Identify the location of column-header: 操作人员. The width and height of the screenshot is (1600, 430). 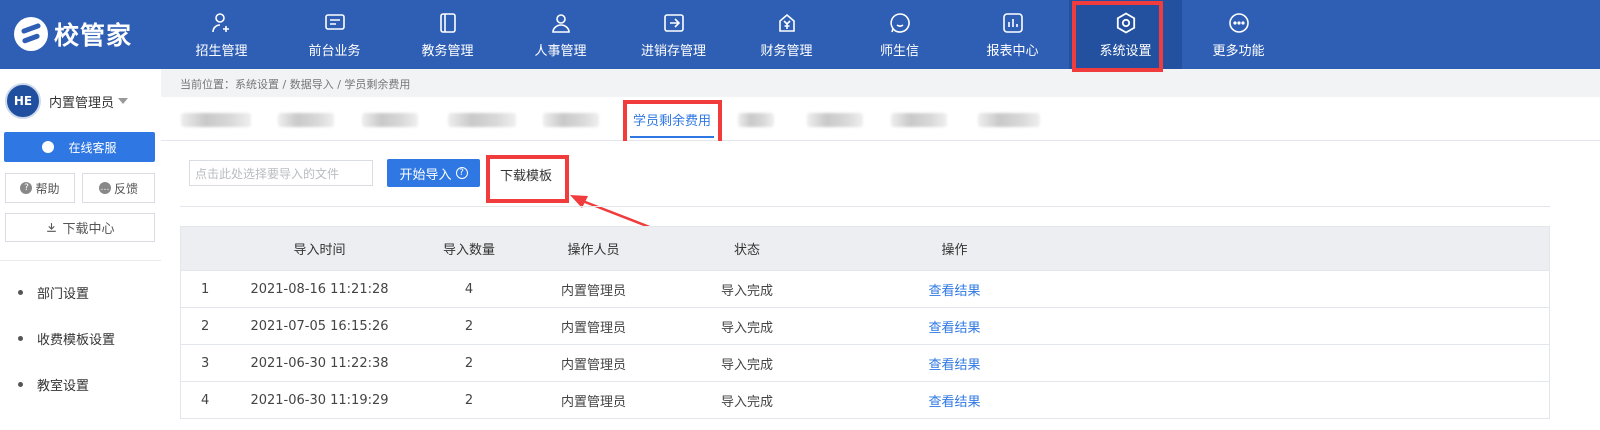
(593, 250).